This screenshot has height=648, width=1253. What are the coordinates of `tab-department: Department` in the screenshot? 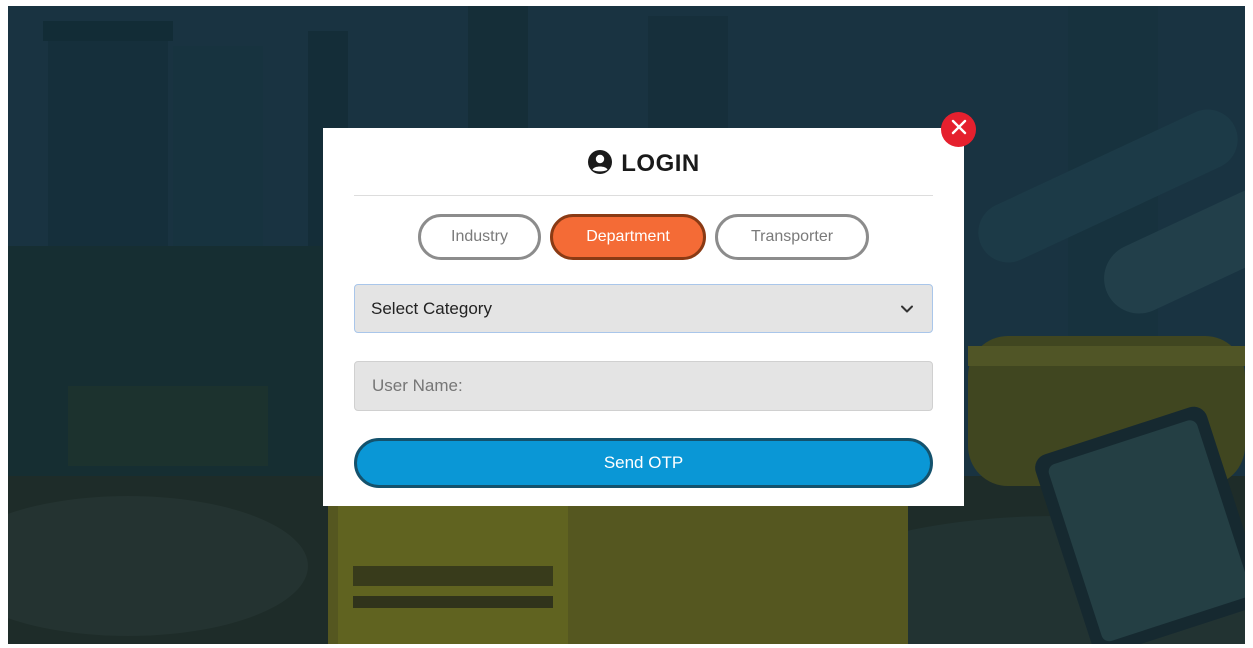 It's located at (628, 237).